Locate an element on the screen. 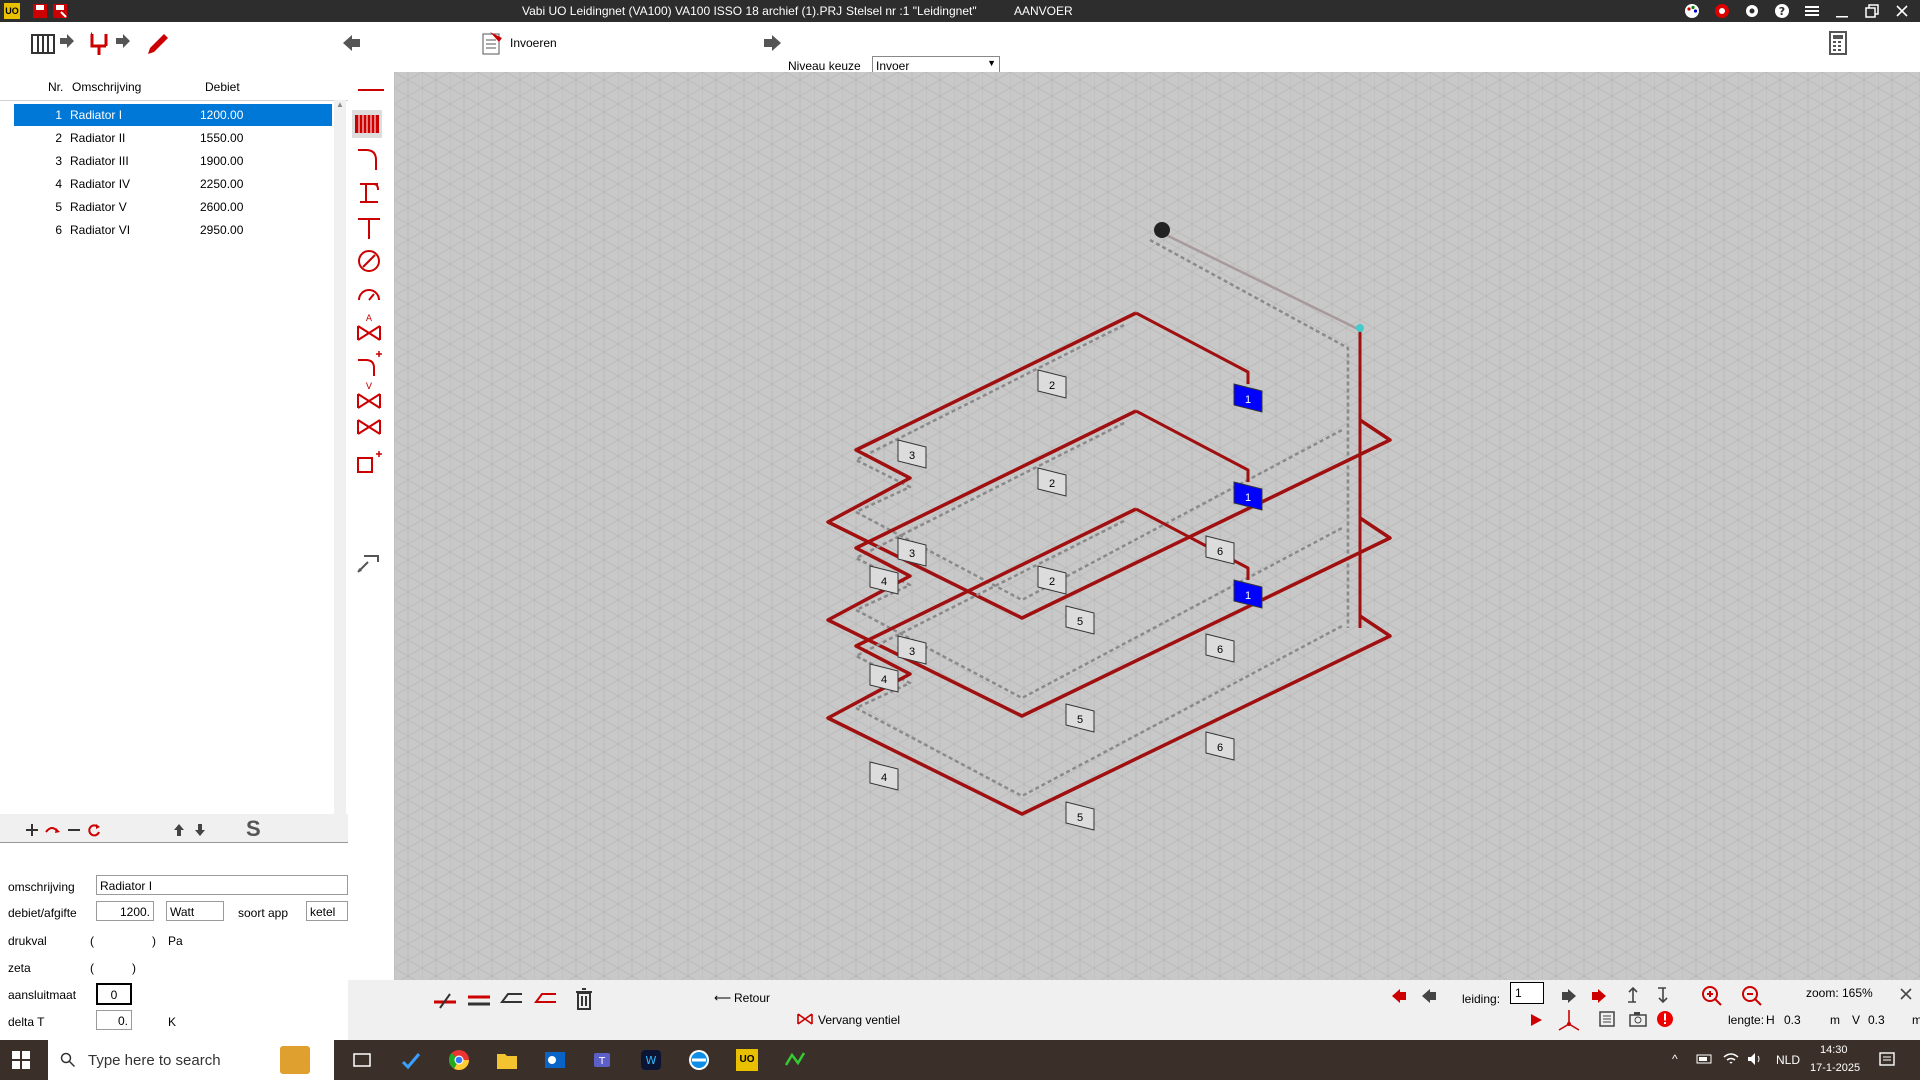  move-up-icon is located at coordinates (179, 831).